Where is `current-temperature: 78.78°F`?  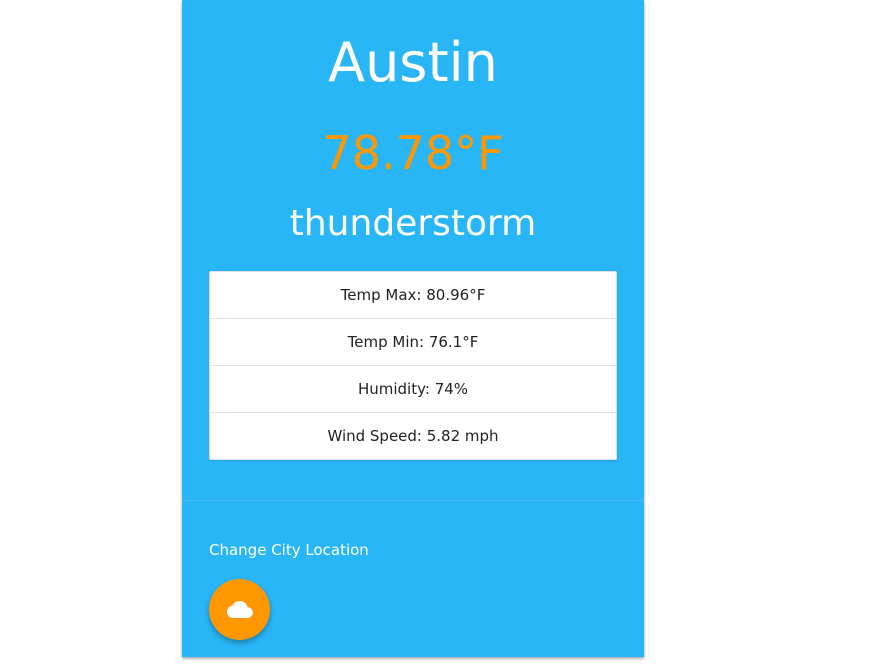
current-temperature: 78.78°F is located at coordinates (413, 153).